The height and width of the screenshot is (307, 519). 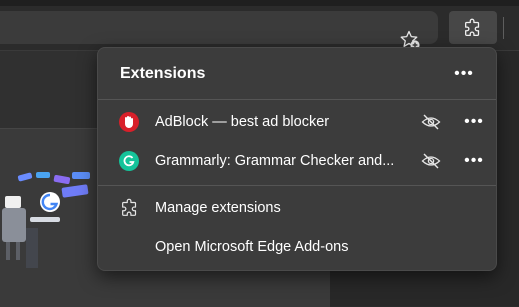 What do you see at coordinates (219, 30) in the screenshot?
I see `address-bar` at bounding box center [219, 30].